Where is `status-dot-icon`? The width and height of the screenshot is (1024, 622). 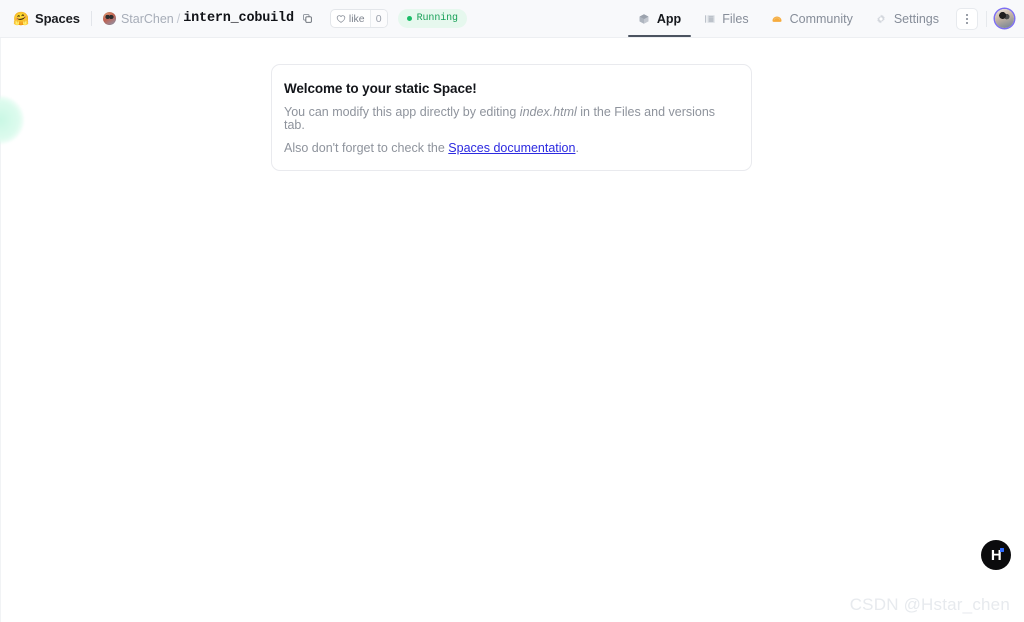 status-dot-icon is located at coordinates (409, 18).